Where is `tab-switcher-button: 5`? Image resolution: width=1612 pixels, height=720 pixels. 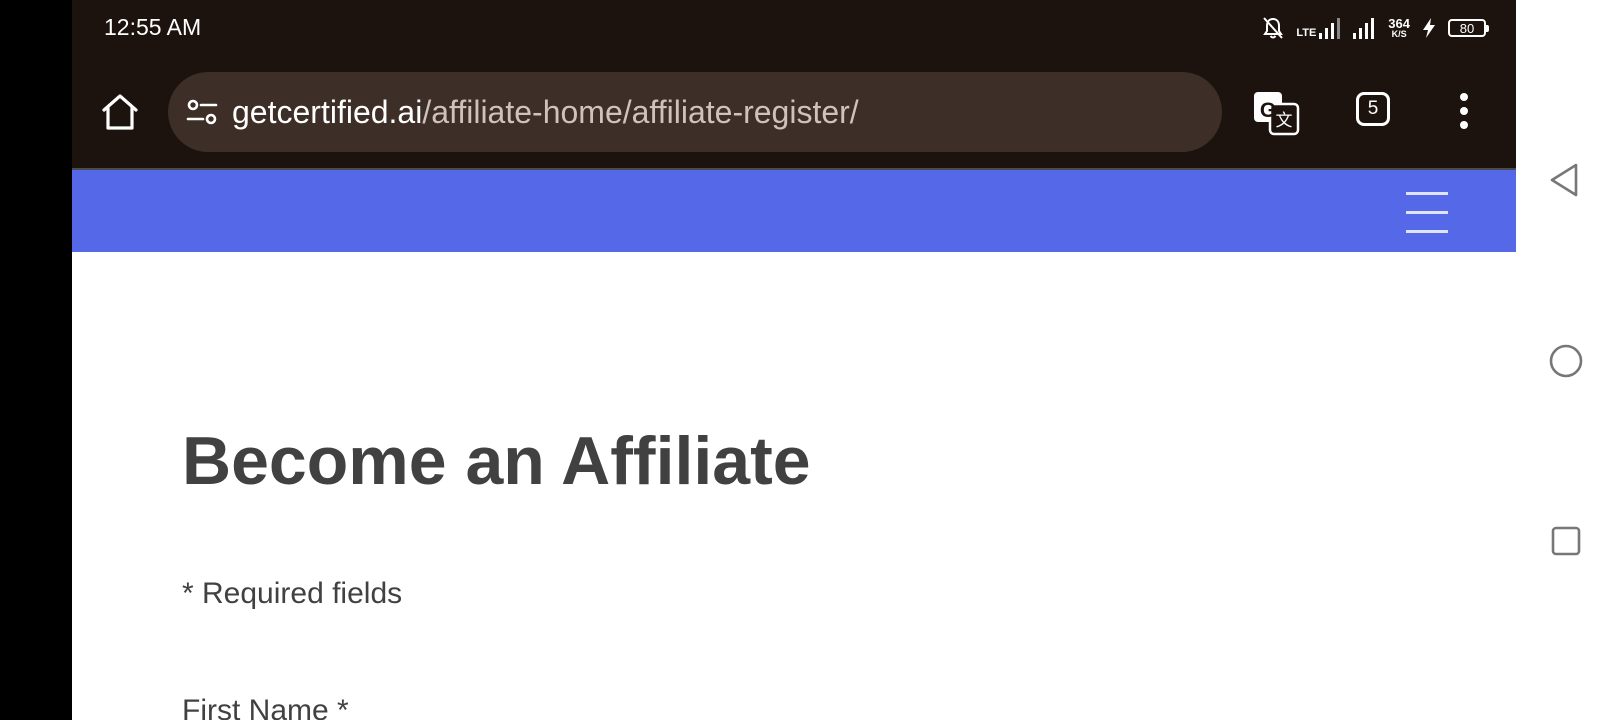
tab-switcher-button: 5 is located at coordinates (1373, 109).